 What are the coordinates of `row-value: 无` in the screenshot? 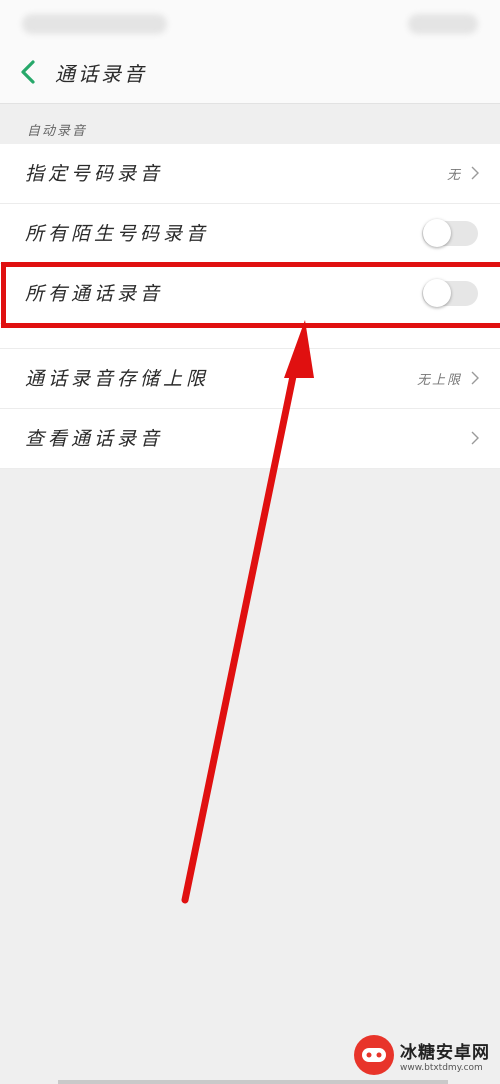 It's located at (454, 175).